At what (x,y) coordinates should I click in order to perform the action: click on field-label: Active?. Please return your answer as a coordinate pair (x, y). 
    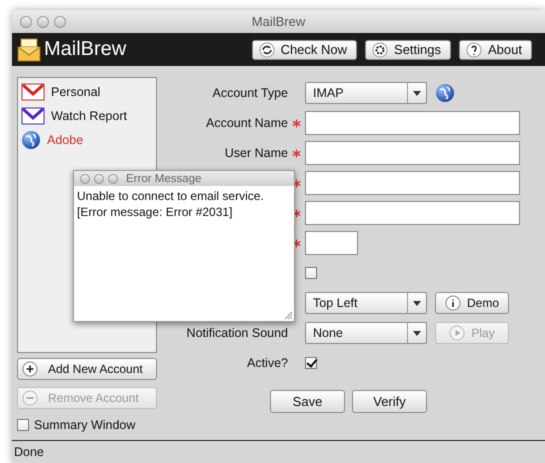
    Looking at the image, I should click on (267, 363).